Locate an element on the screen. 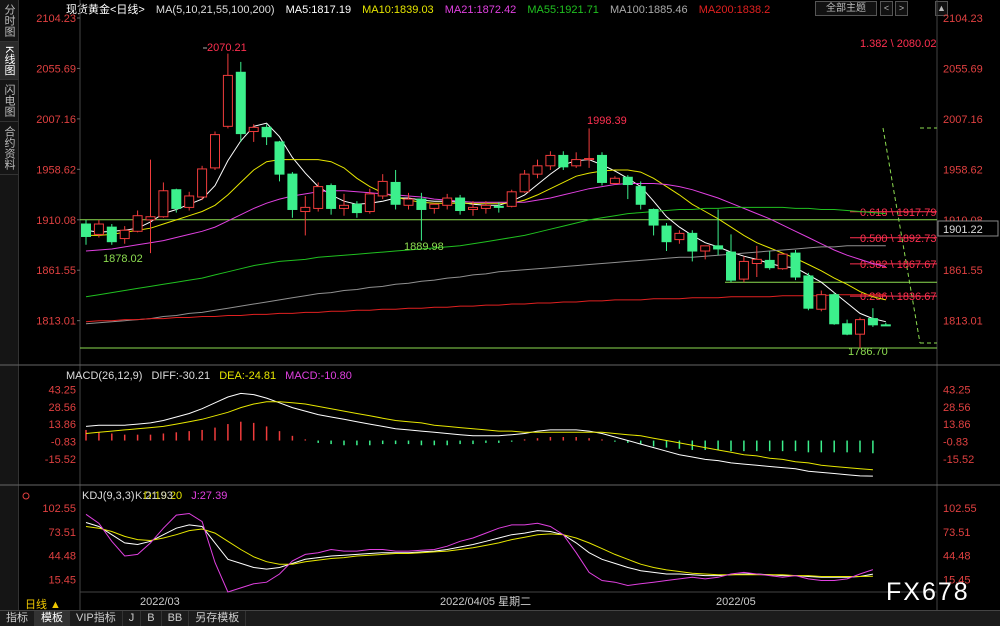 This screenshot has height=626, width=1000. price-axis-right-label: 1958.62 is located at coordinates (963, 170).